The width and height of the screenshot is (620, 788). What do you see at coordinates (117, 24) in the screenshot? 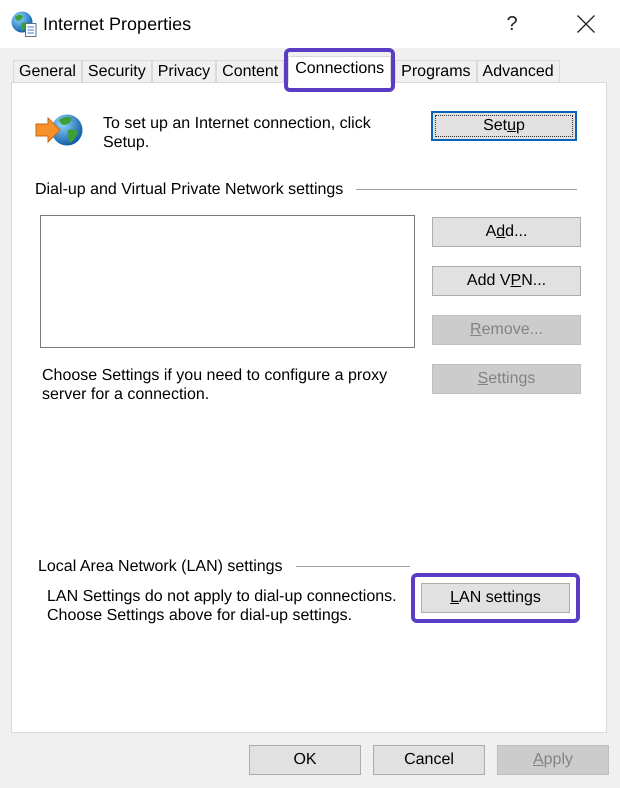
I see `window-title: Internet Properties` at bounding box center [117, 24].